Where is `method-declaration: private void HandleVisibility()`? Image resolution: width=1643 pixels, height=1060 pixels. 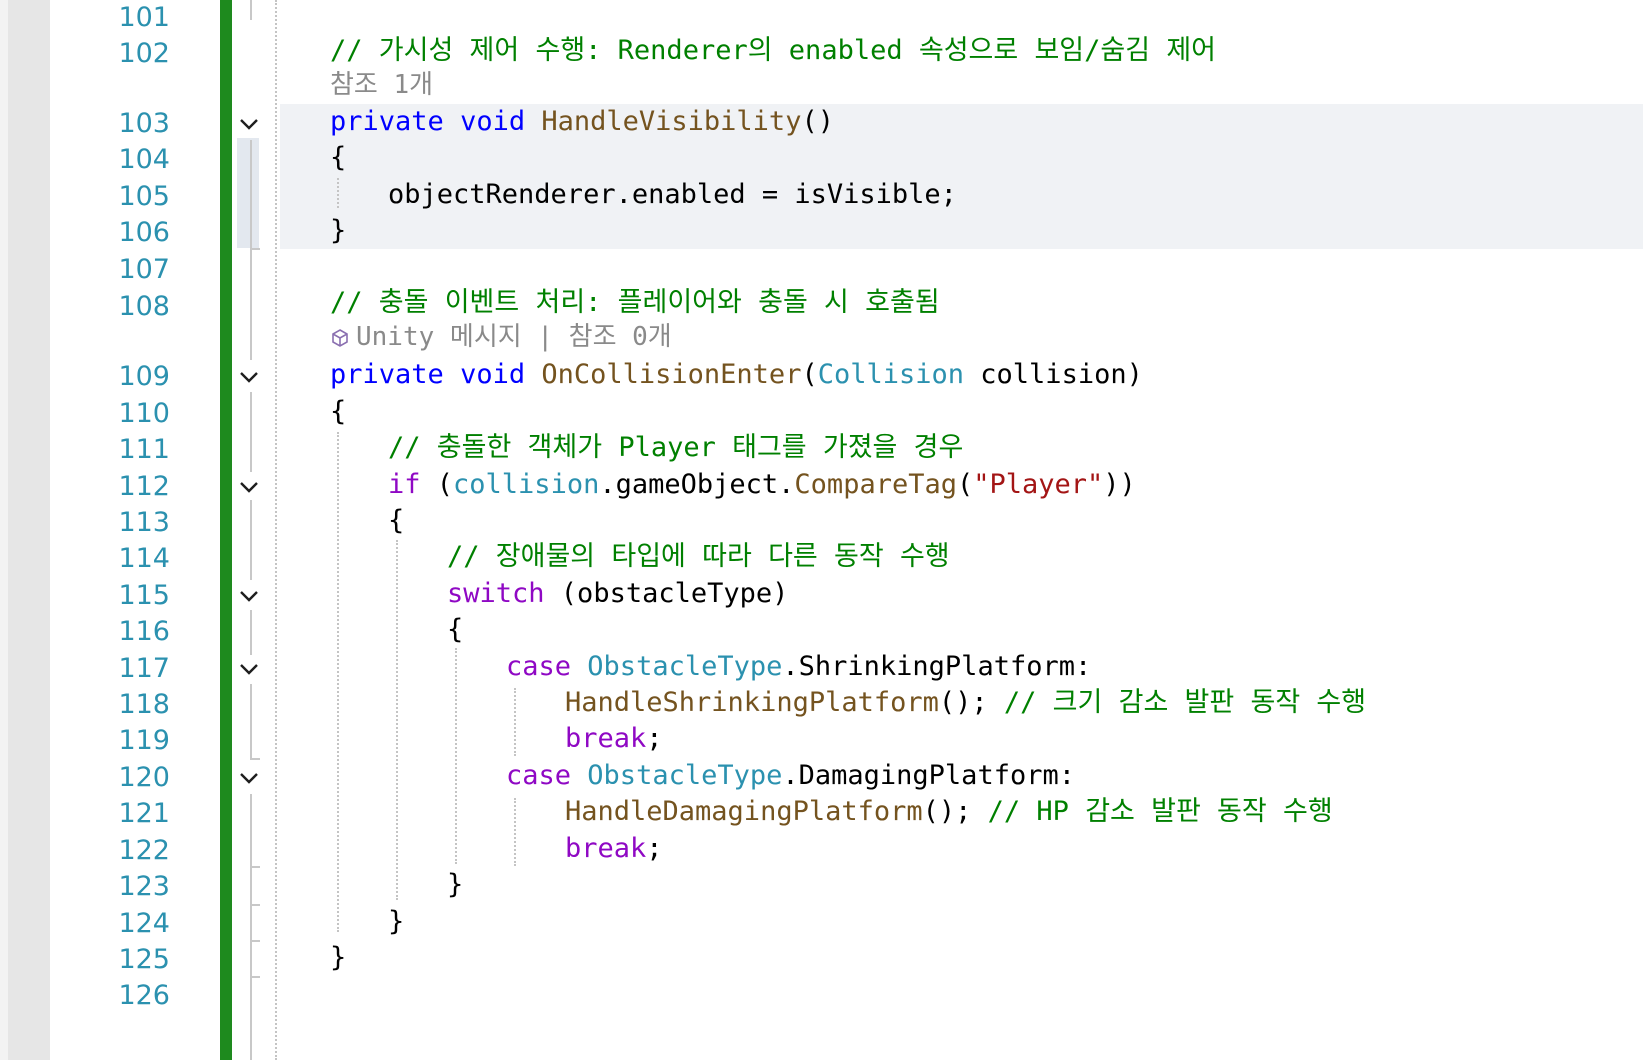 method-declaration: private void HandleVisibility() is located at coordinates (582, 122).